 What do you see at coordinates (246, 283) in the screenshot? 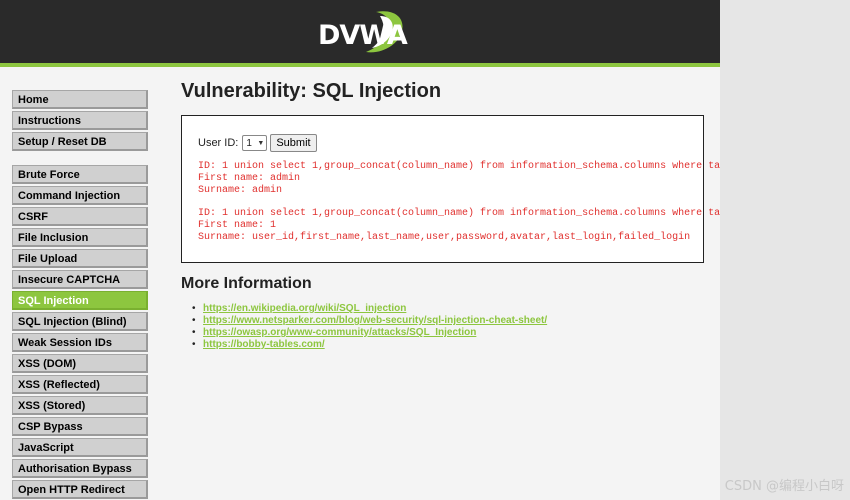
I see `more-information-title: More Information` at bounding box center [246, 283].